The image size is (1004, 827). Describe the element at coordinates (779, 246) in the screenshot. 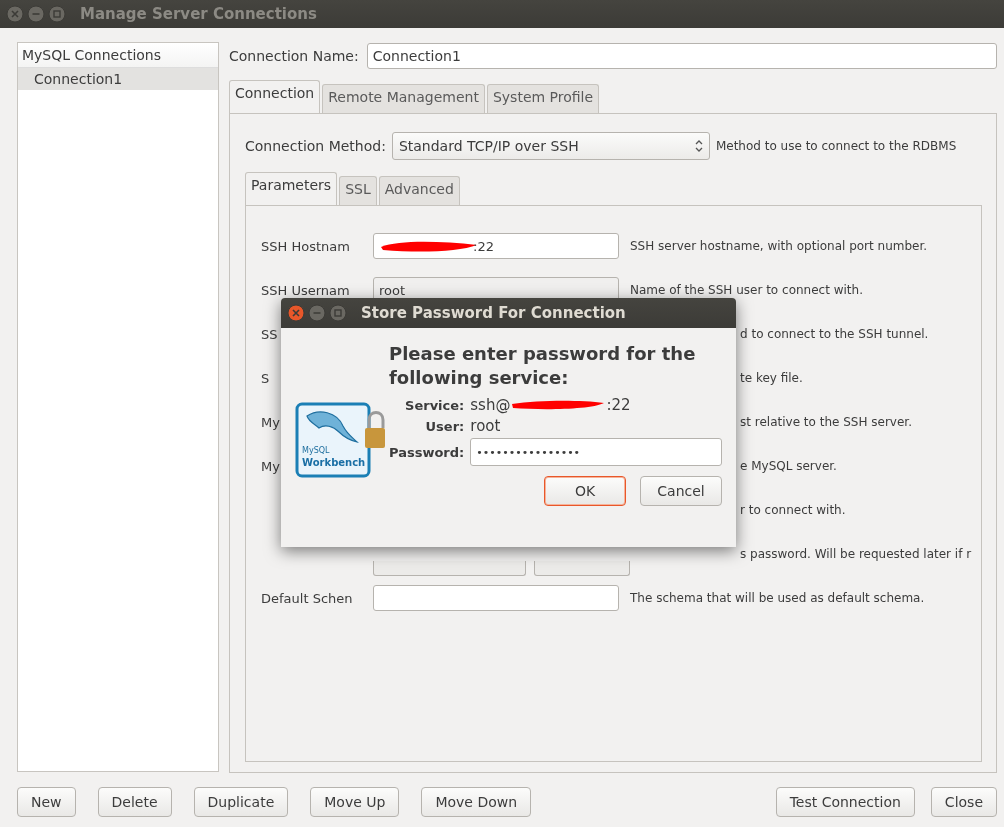

I see `help-text: SSH server hostname, with optional port number.` at that location.